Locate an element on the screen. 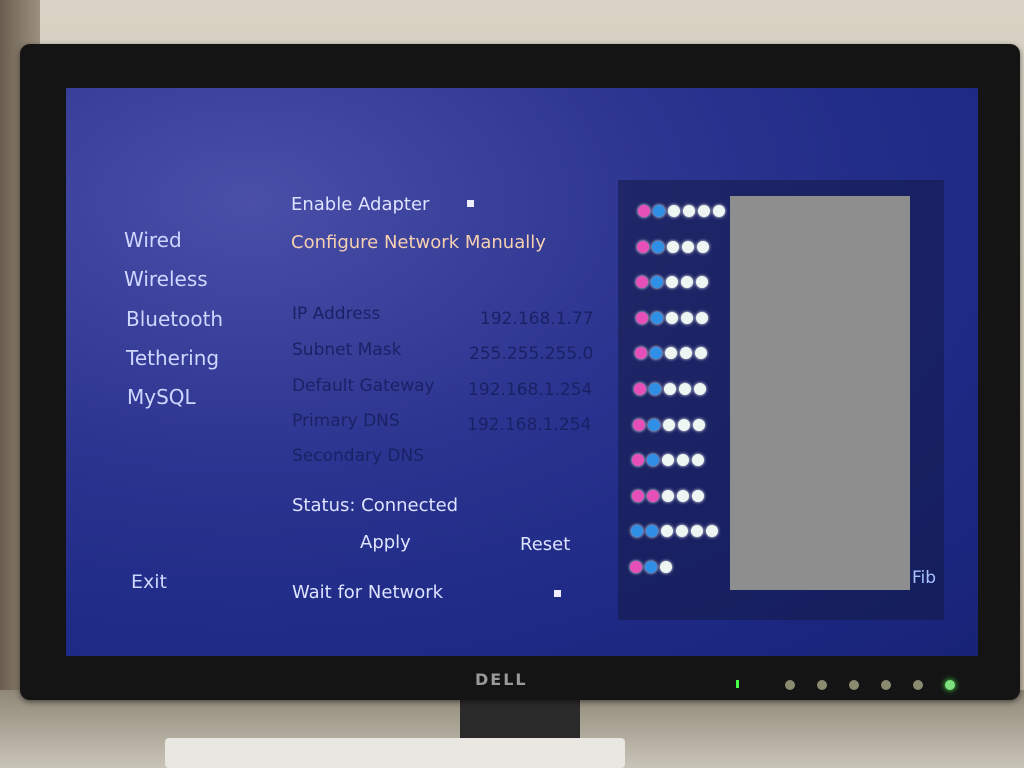  ip-address-label: IP Address is located at coordinates (336, 314).